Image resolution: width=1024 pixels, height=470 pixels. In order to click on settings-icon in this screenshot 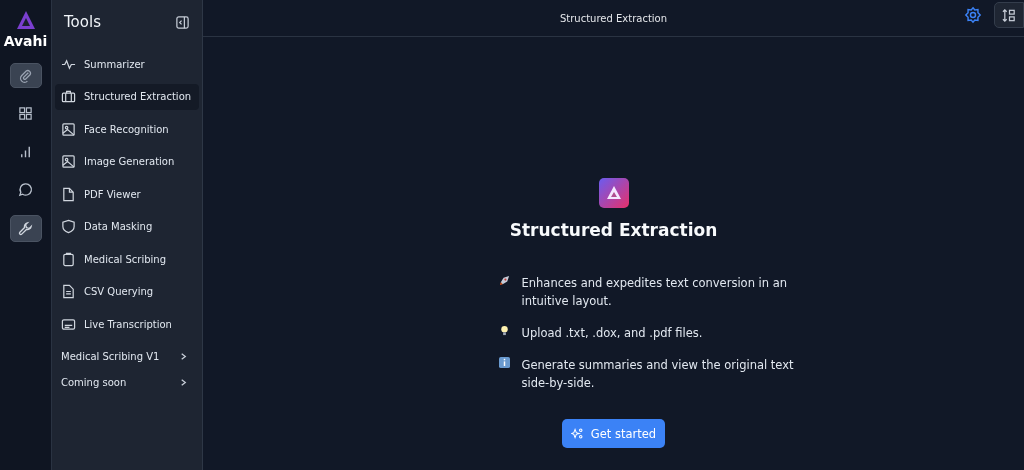, I will do `click(973, 15)`.